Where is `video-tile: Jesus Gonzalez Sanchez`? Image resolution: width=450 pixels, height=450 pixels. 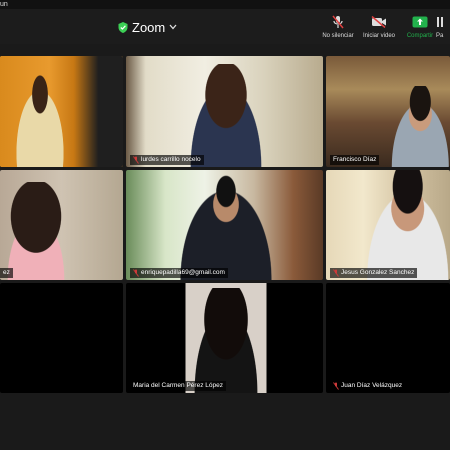
video-tile: Jesus Gonzalez Sanchez is located at coordinates (388, 225).